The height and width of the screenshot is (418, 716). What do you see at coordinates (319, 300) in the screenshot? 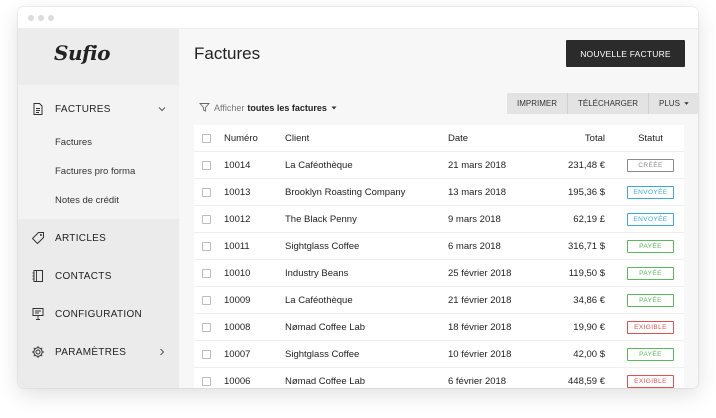
I see `client-name: La Caféothèque` at bounding box center [319, 300].